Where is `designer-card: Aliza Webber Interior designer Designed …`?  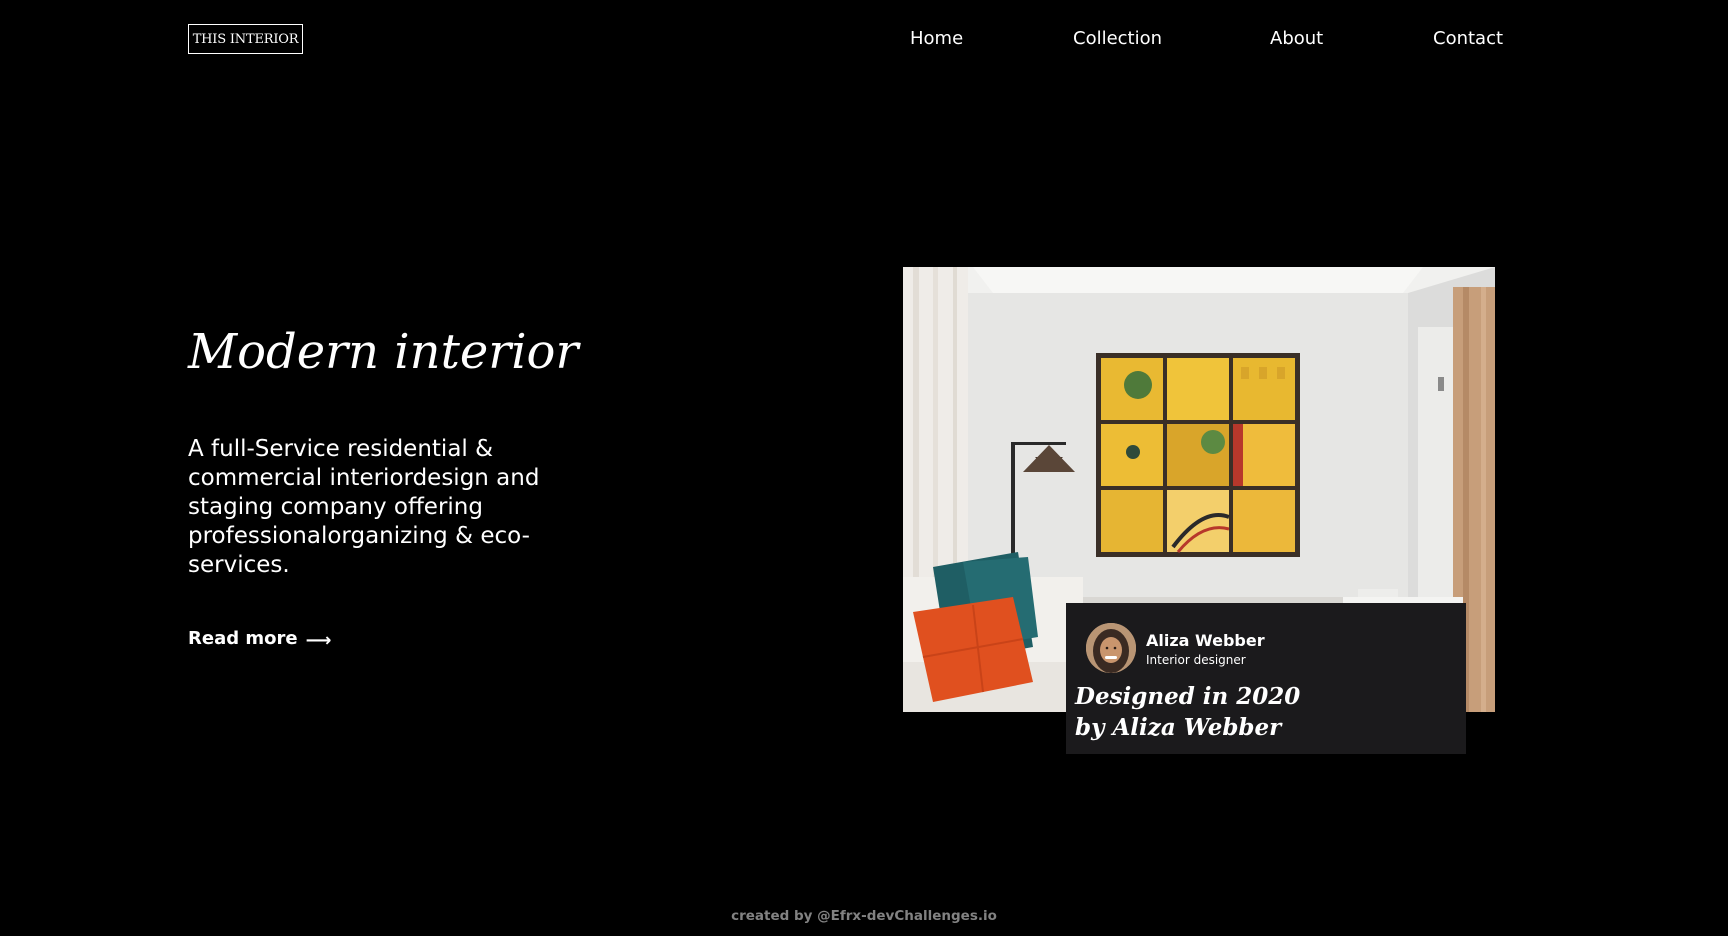
designer-card: Aliza Webber Interior designer Designed … is located at coordinates (1266, 678).